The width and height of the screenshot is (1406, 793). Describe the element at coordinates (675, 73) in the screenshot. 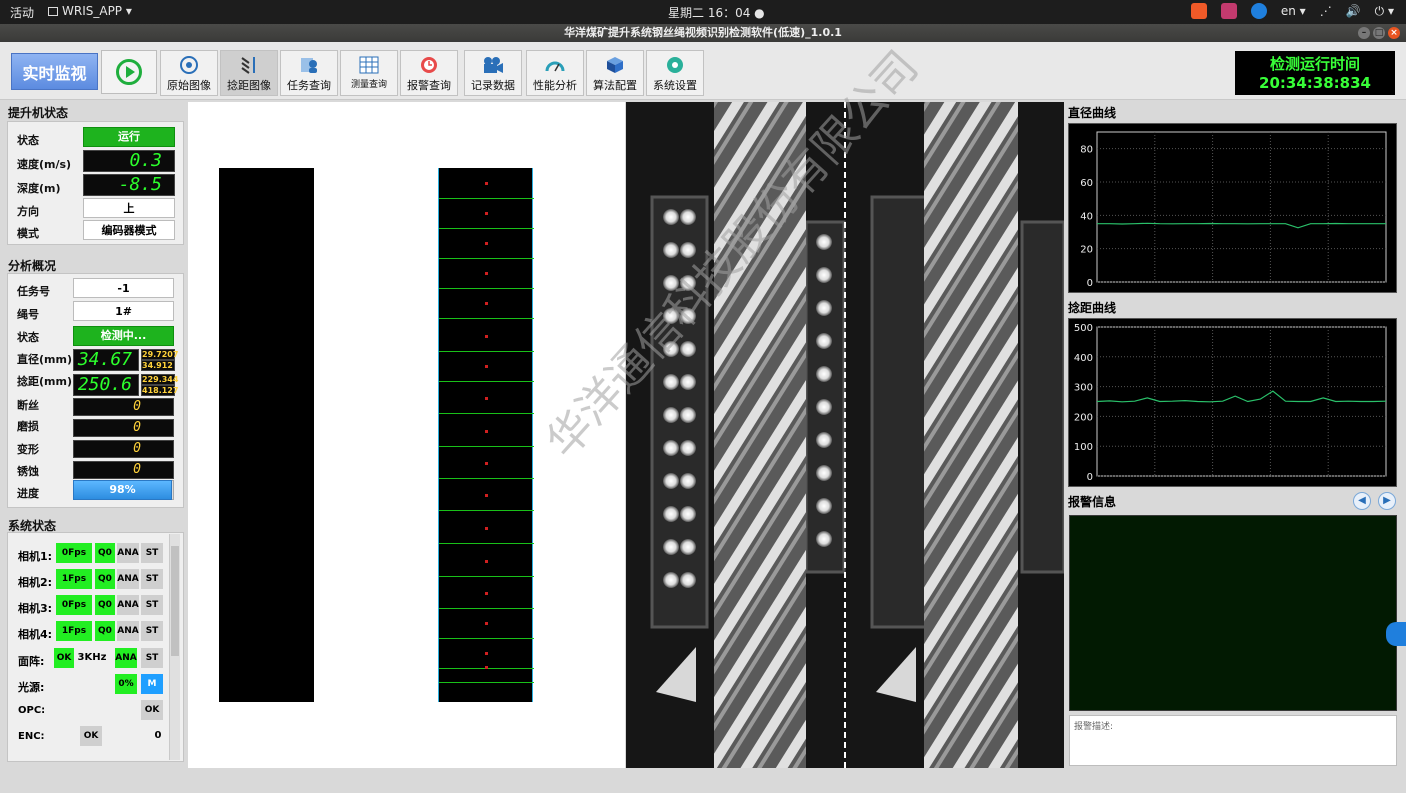

I see `system-settings-button: 系统设置` at that location.